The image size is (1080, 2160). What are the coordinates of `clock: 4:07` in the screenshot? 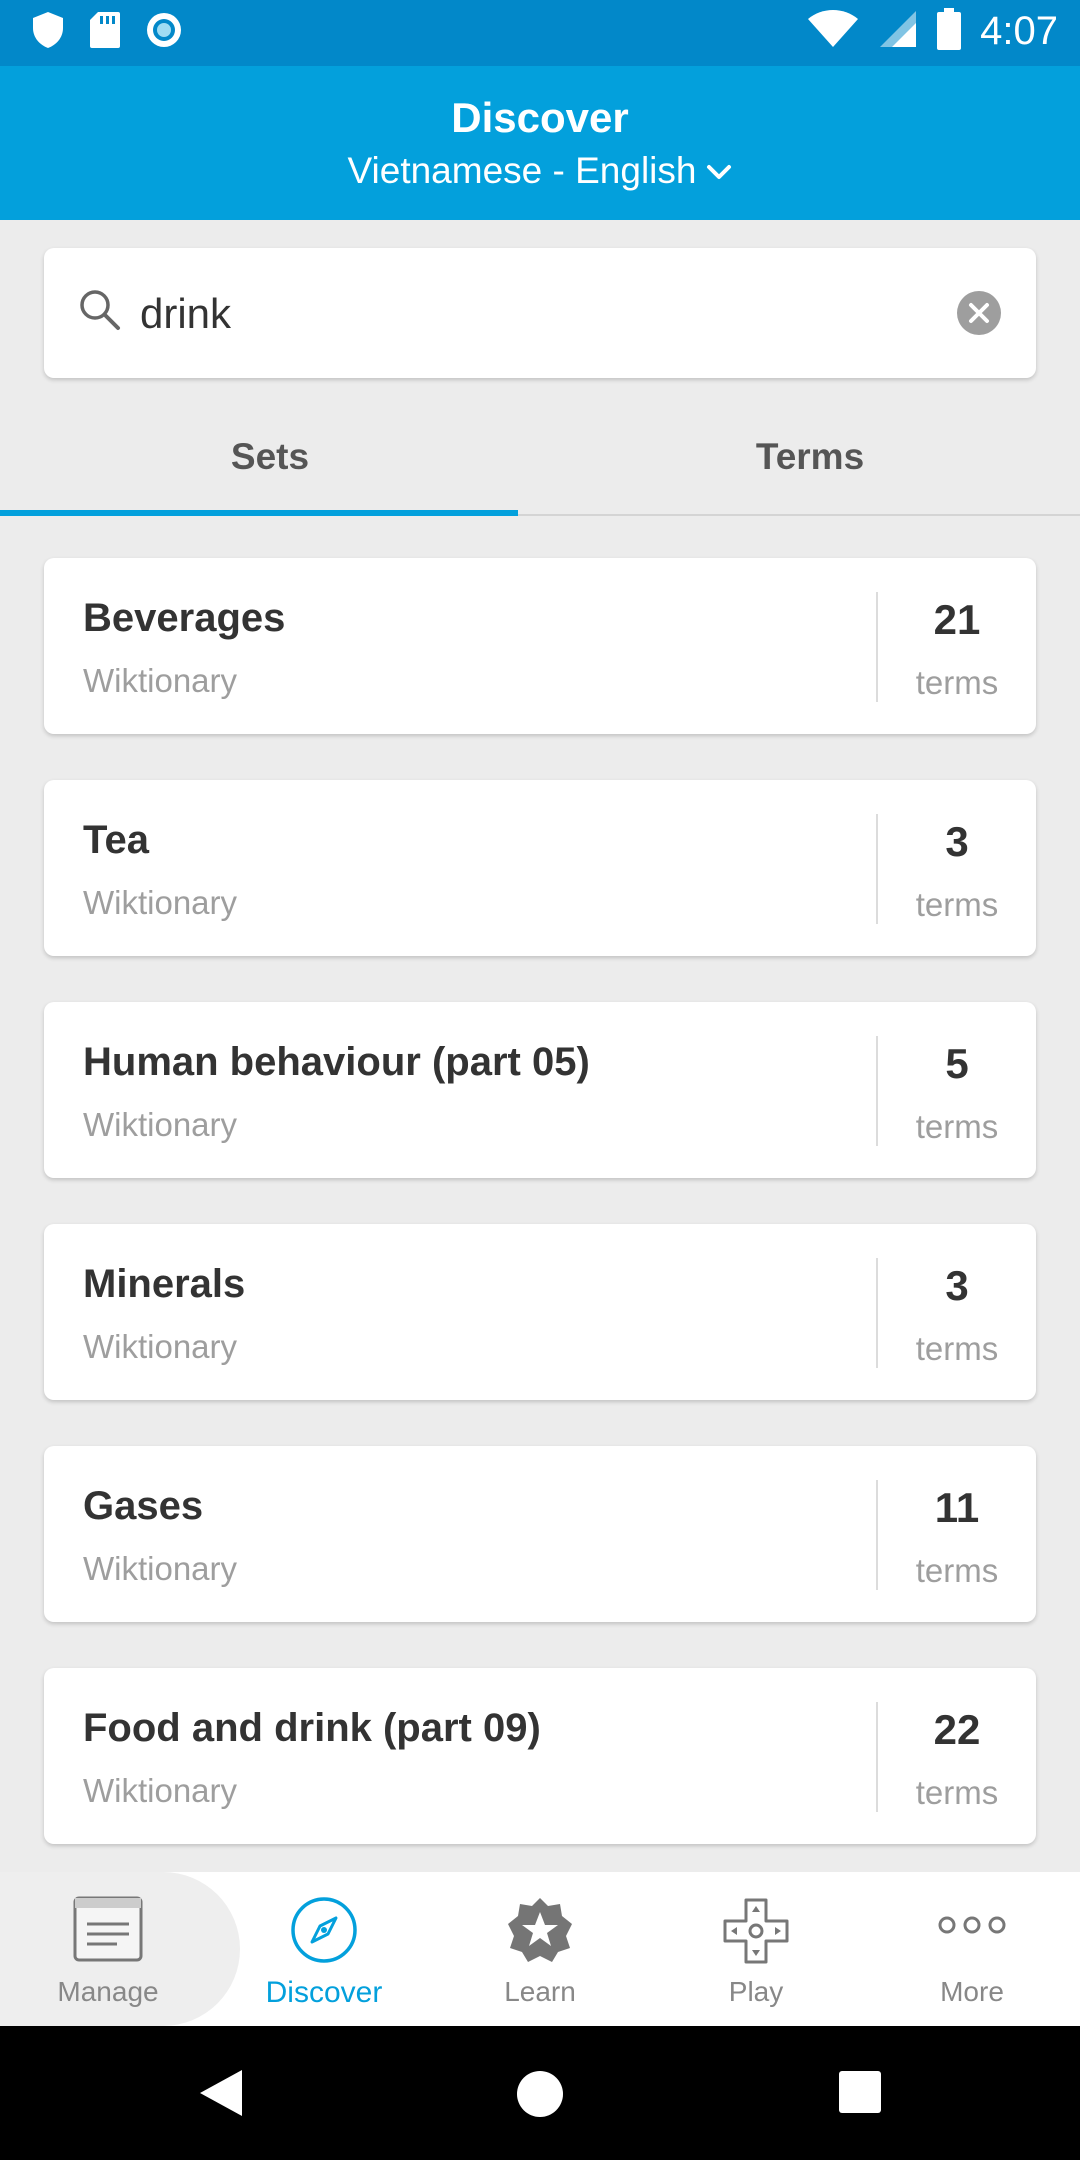 It's located at (1019, 31).